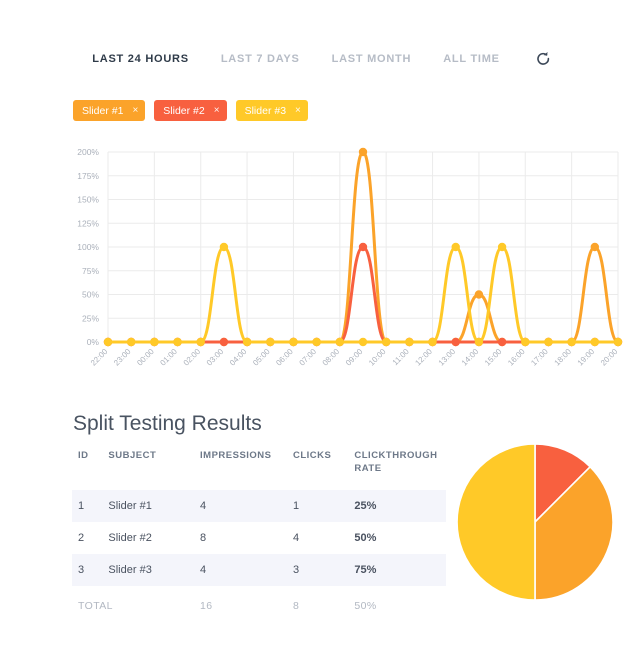 The width and height of the screenshot is (630, 660). I want to click on cell-subject: Slider #2, so click(130, 537).